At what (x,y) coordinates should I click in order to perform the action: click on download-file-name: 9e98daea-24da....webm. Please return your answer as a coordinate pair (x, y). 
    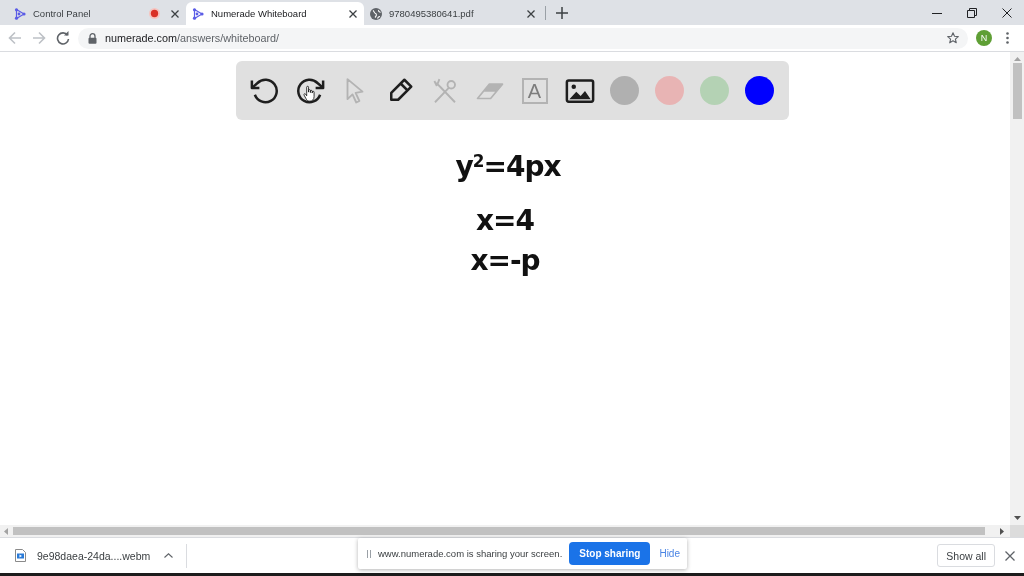
    Looking at the image, I should click on (94, 555).